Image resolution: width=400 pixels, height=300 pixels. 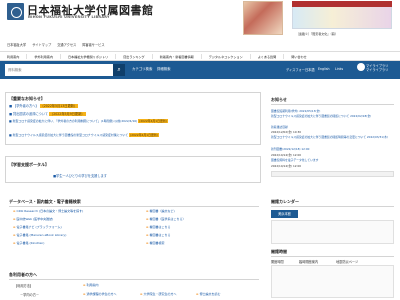 What do you see at coordinates (142, 68) in the screenshot?
I see `category-search-link: カテゴリ検索` at bounding box center [142, 68].